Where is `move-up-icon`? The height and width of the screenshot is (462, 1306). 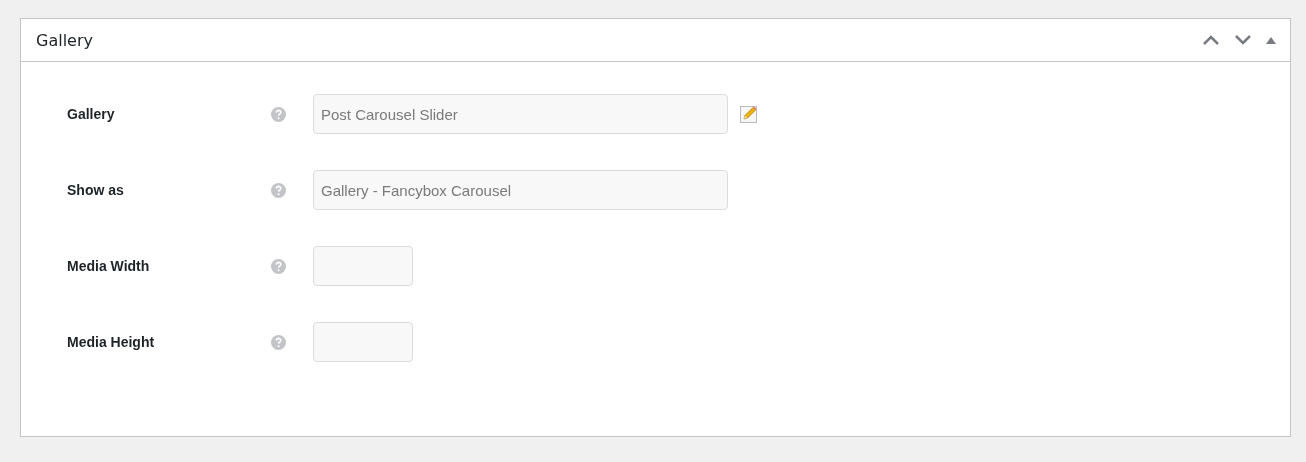
move-up-icon is located at coordinates (1211, 40).